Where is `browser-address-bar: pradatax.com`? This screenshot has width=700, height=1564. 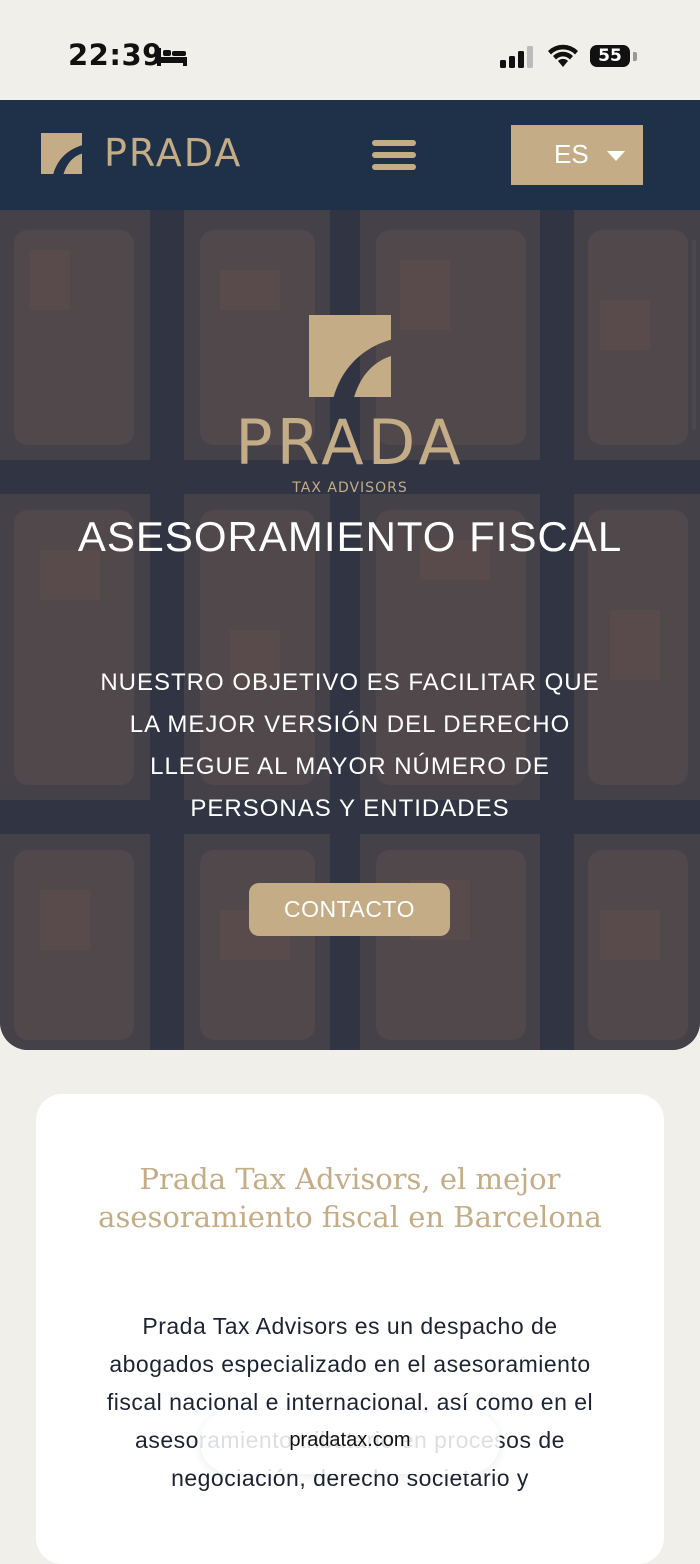
browser-address-bar: pradatax.com is located at coordinates (350, 1442).